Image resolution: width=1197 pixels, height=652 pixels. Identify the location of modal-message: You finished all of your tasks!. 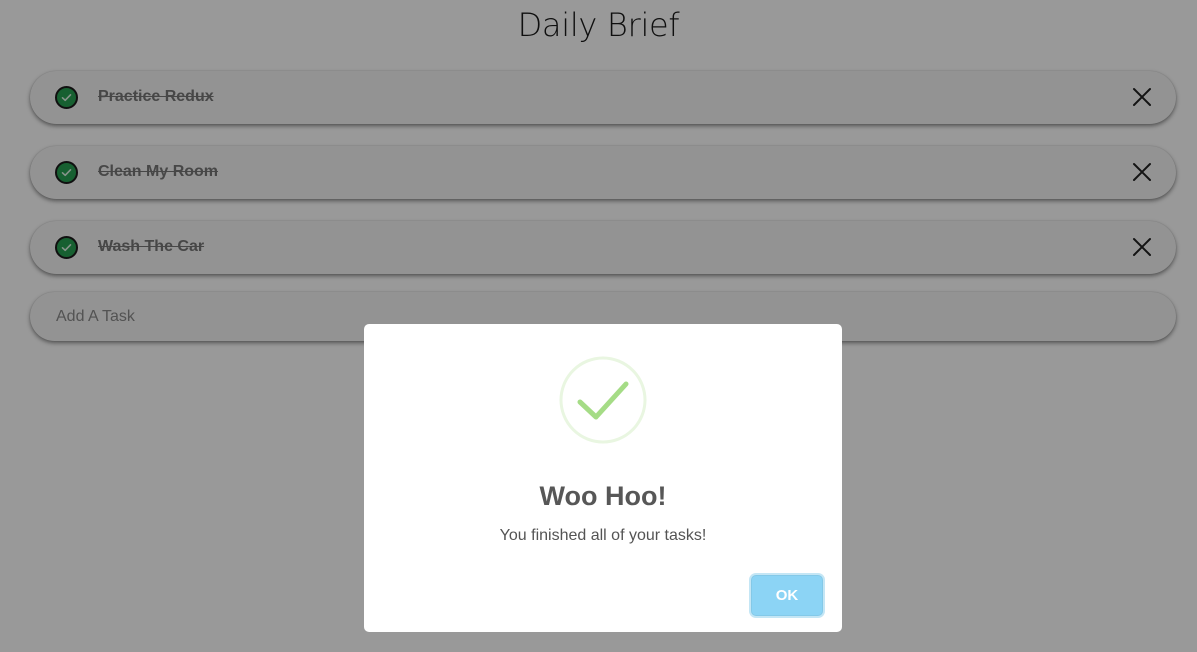
(603, 535).